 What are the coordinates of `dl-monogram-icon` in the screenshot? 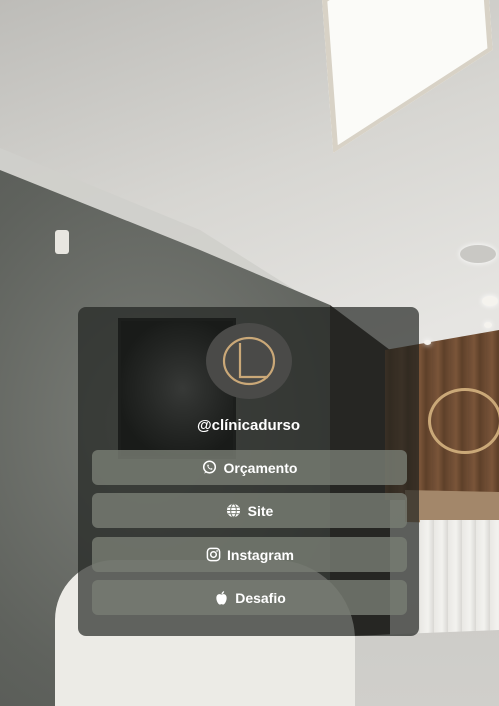 It's located at (249, 361).